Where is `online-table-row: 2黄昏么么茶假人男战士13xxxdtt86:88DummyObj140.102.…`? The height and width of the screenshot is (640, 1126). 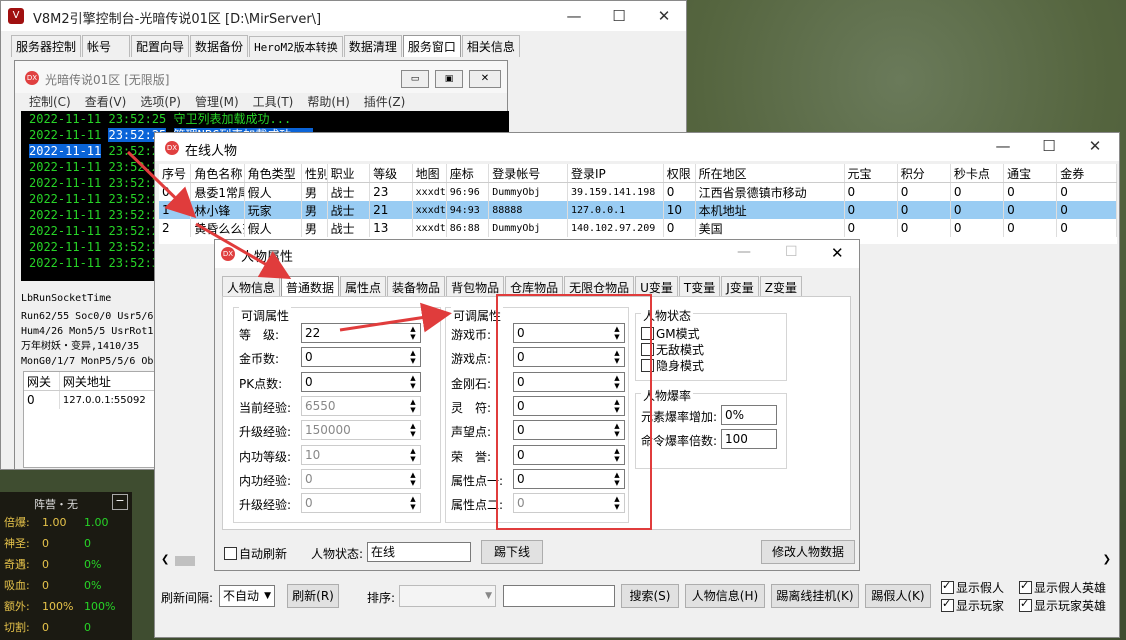 online-table-row: 2黄昏么么茶假人男战士13xxxdtt86:88DummyObj140.102.… is located at coordinates (638, 228).